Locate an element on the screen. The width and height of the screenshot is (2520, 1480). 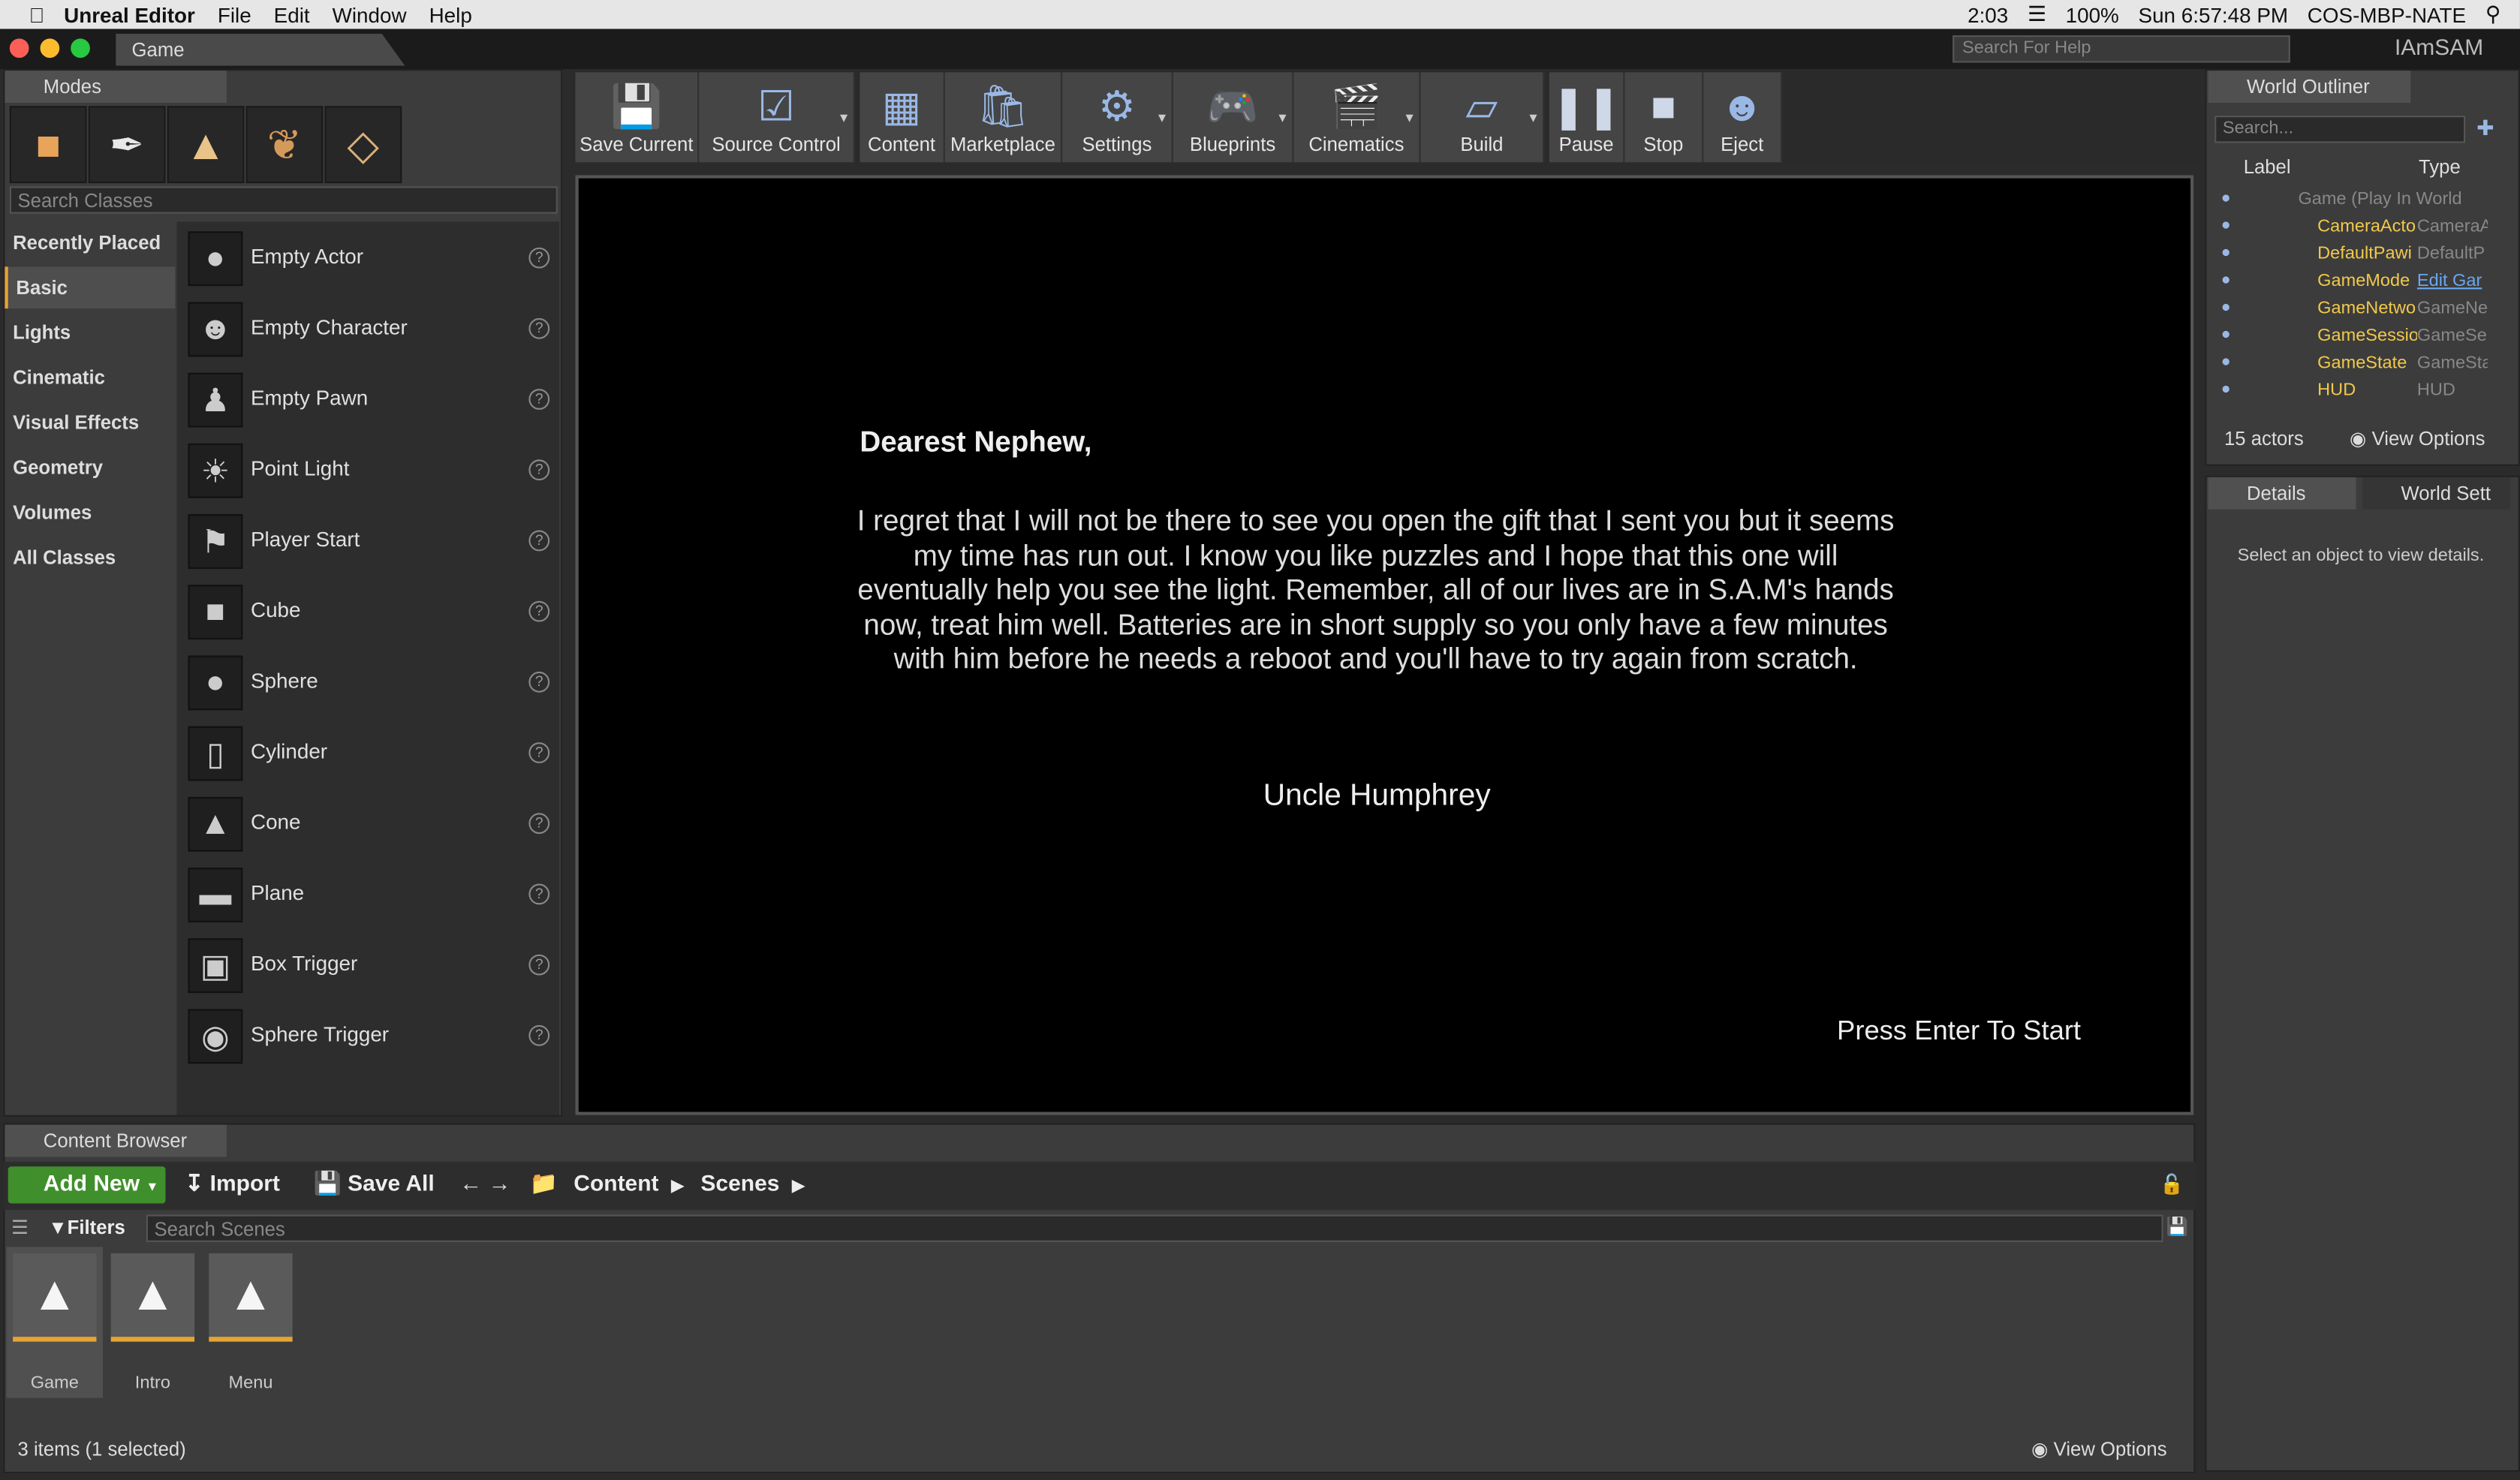
content-browser-view-options: ◉ View Options is located at coordinates (2098, 1449).